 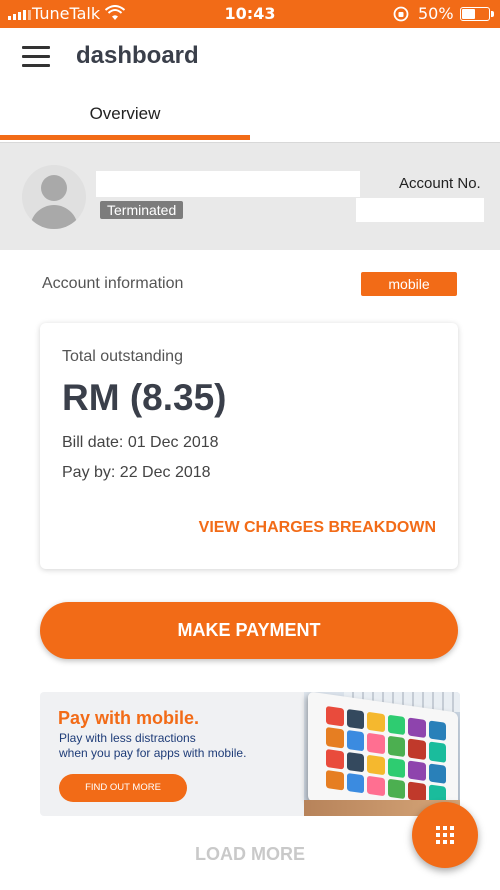 What do you see at coordinates (36, 57) in the screenshot?
I see `hamburger-menu-icon` at bounding box center [36, 57].